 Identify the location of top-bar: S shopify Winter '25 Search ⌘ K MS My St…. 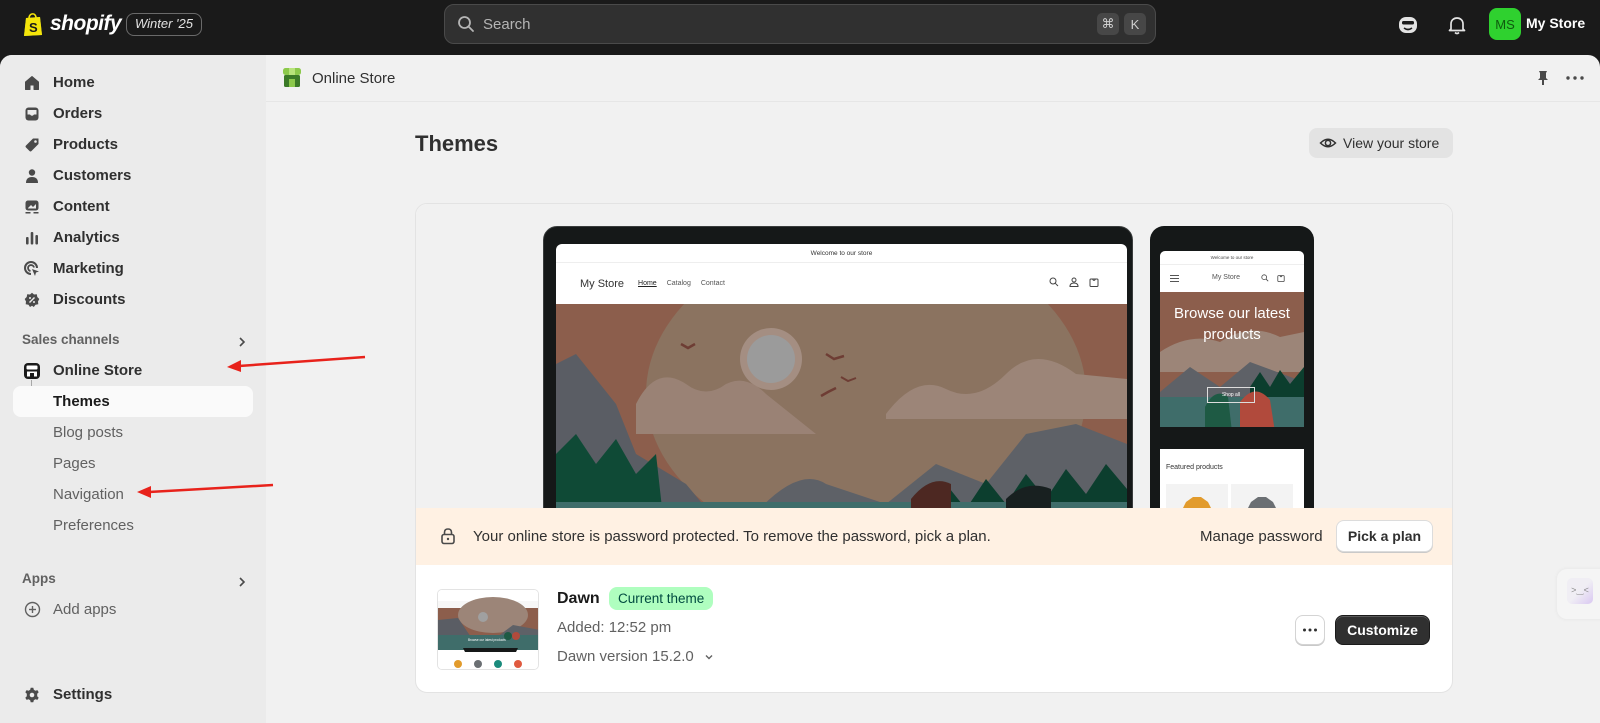
(800, 27).